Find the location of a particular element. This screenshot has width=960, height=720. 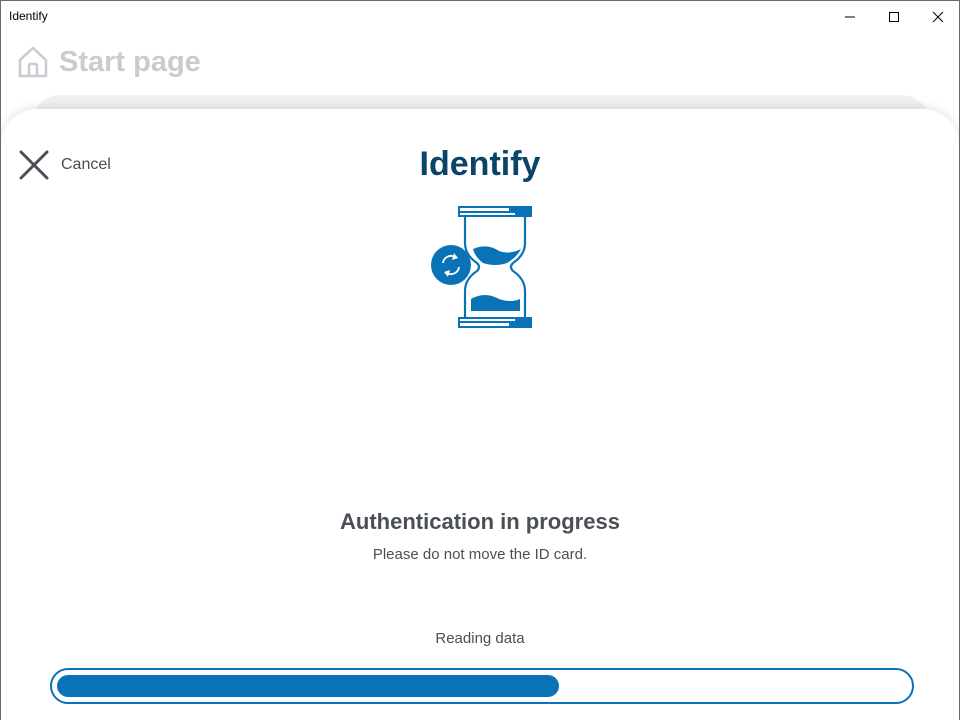

minimize-icon is located at coordinates (850, 17).